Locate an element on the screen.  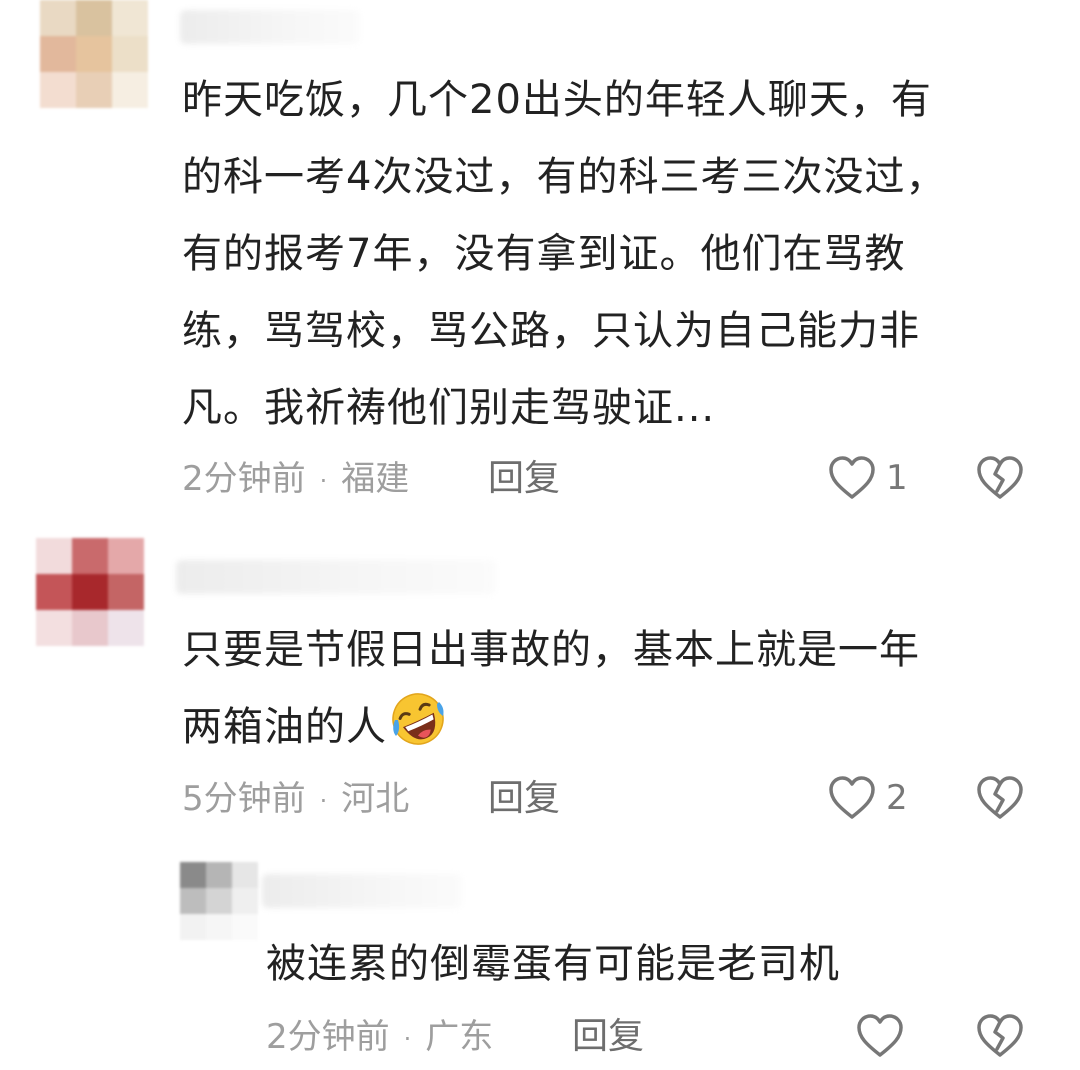
comment-meta: 2分钟前 · 福建 is located at coordinates (295, 479).